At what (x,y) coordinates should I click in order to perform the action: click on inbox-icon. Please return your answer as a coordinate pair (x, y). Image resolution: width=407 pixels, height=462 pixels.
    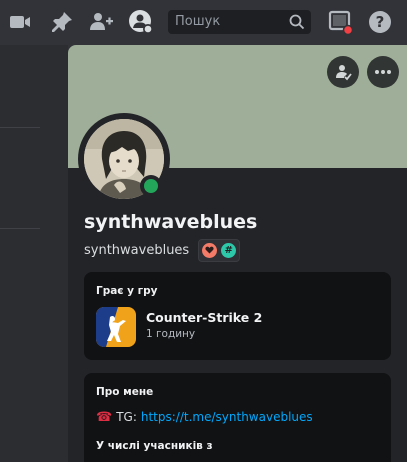
    Looking at the image, I should click on (340, 22).